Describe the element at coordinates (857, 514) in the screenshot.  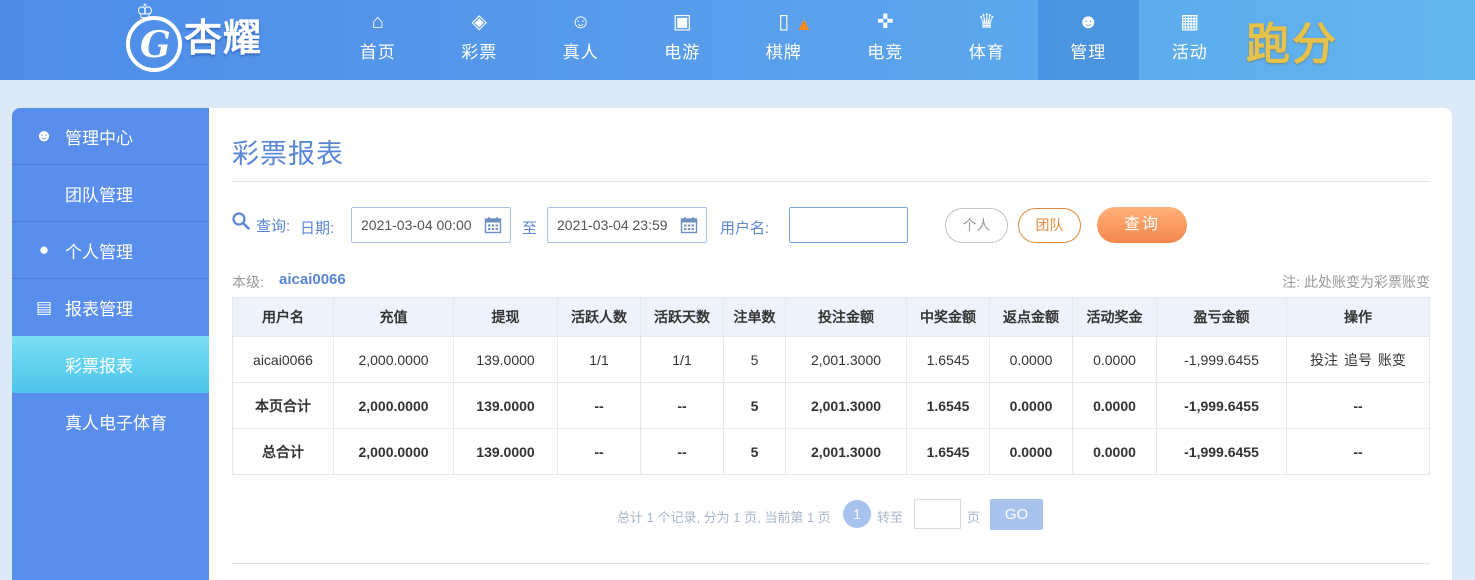
I see `current-page-button: 1` at that location.